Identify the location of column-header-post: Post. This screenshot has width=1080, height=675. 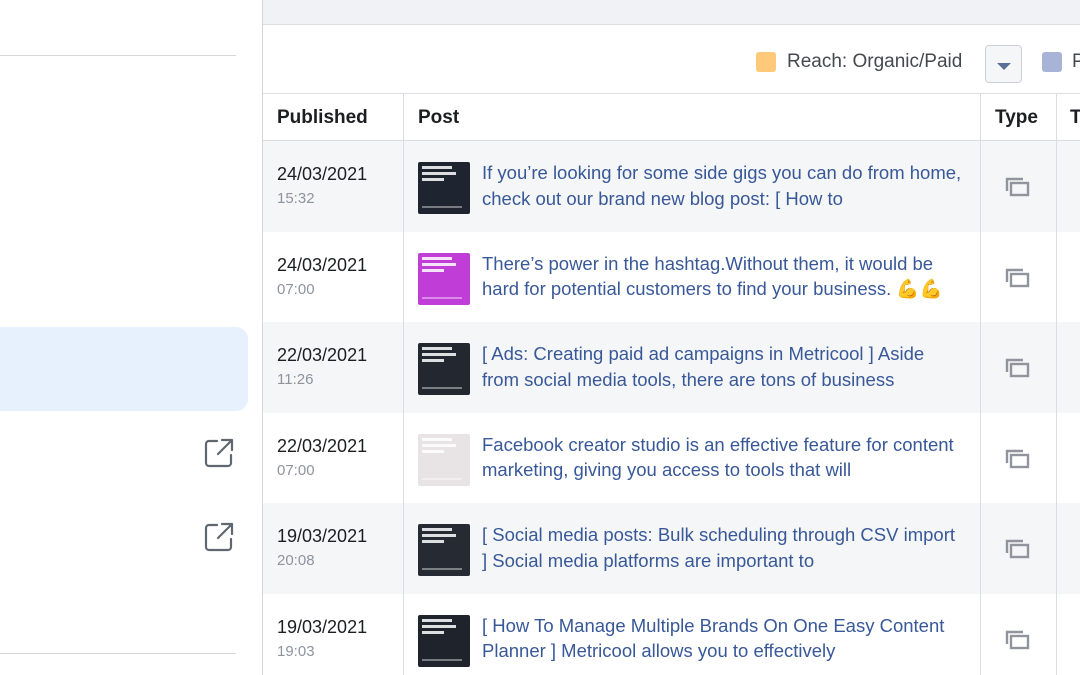
(431, 117).